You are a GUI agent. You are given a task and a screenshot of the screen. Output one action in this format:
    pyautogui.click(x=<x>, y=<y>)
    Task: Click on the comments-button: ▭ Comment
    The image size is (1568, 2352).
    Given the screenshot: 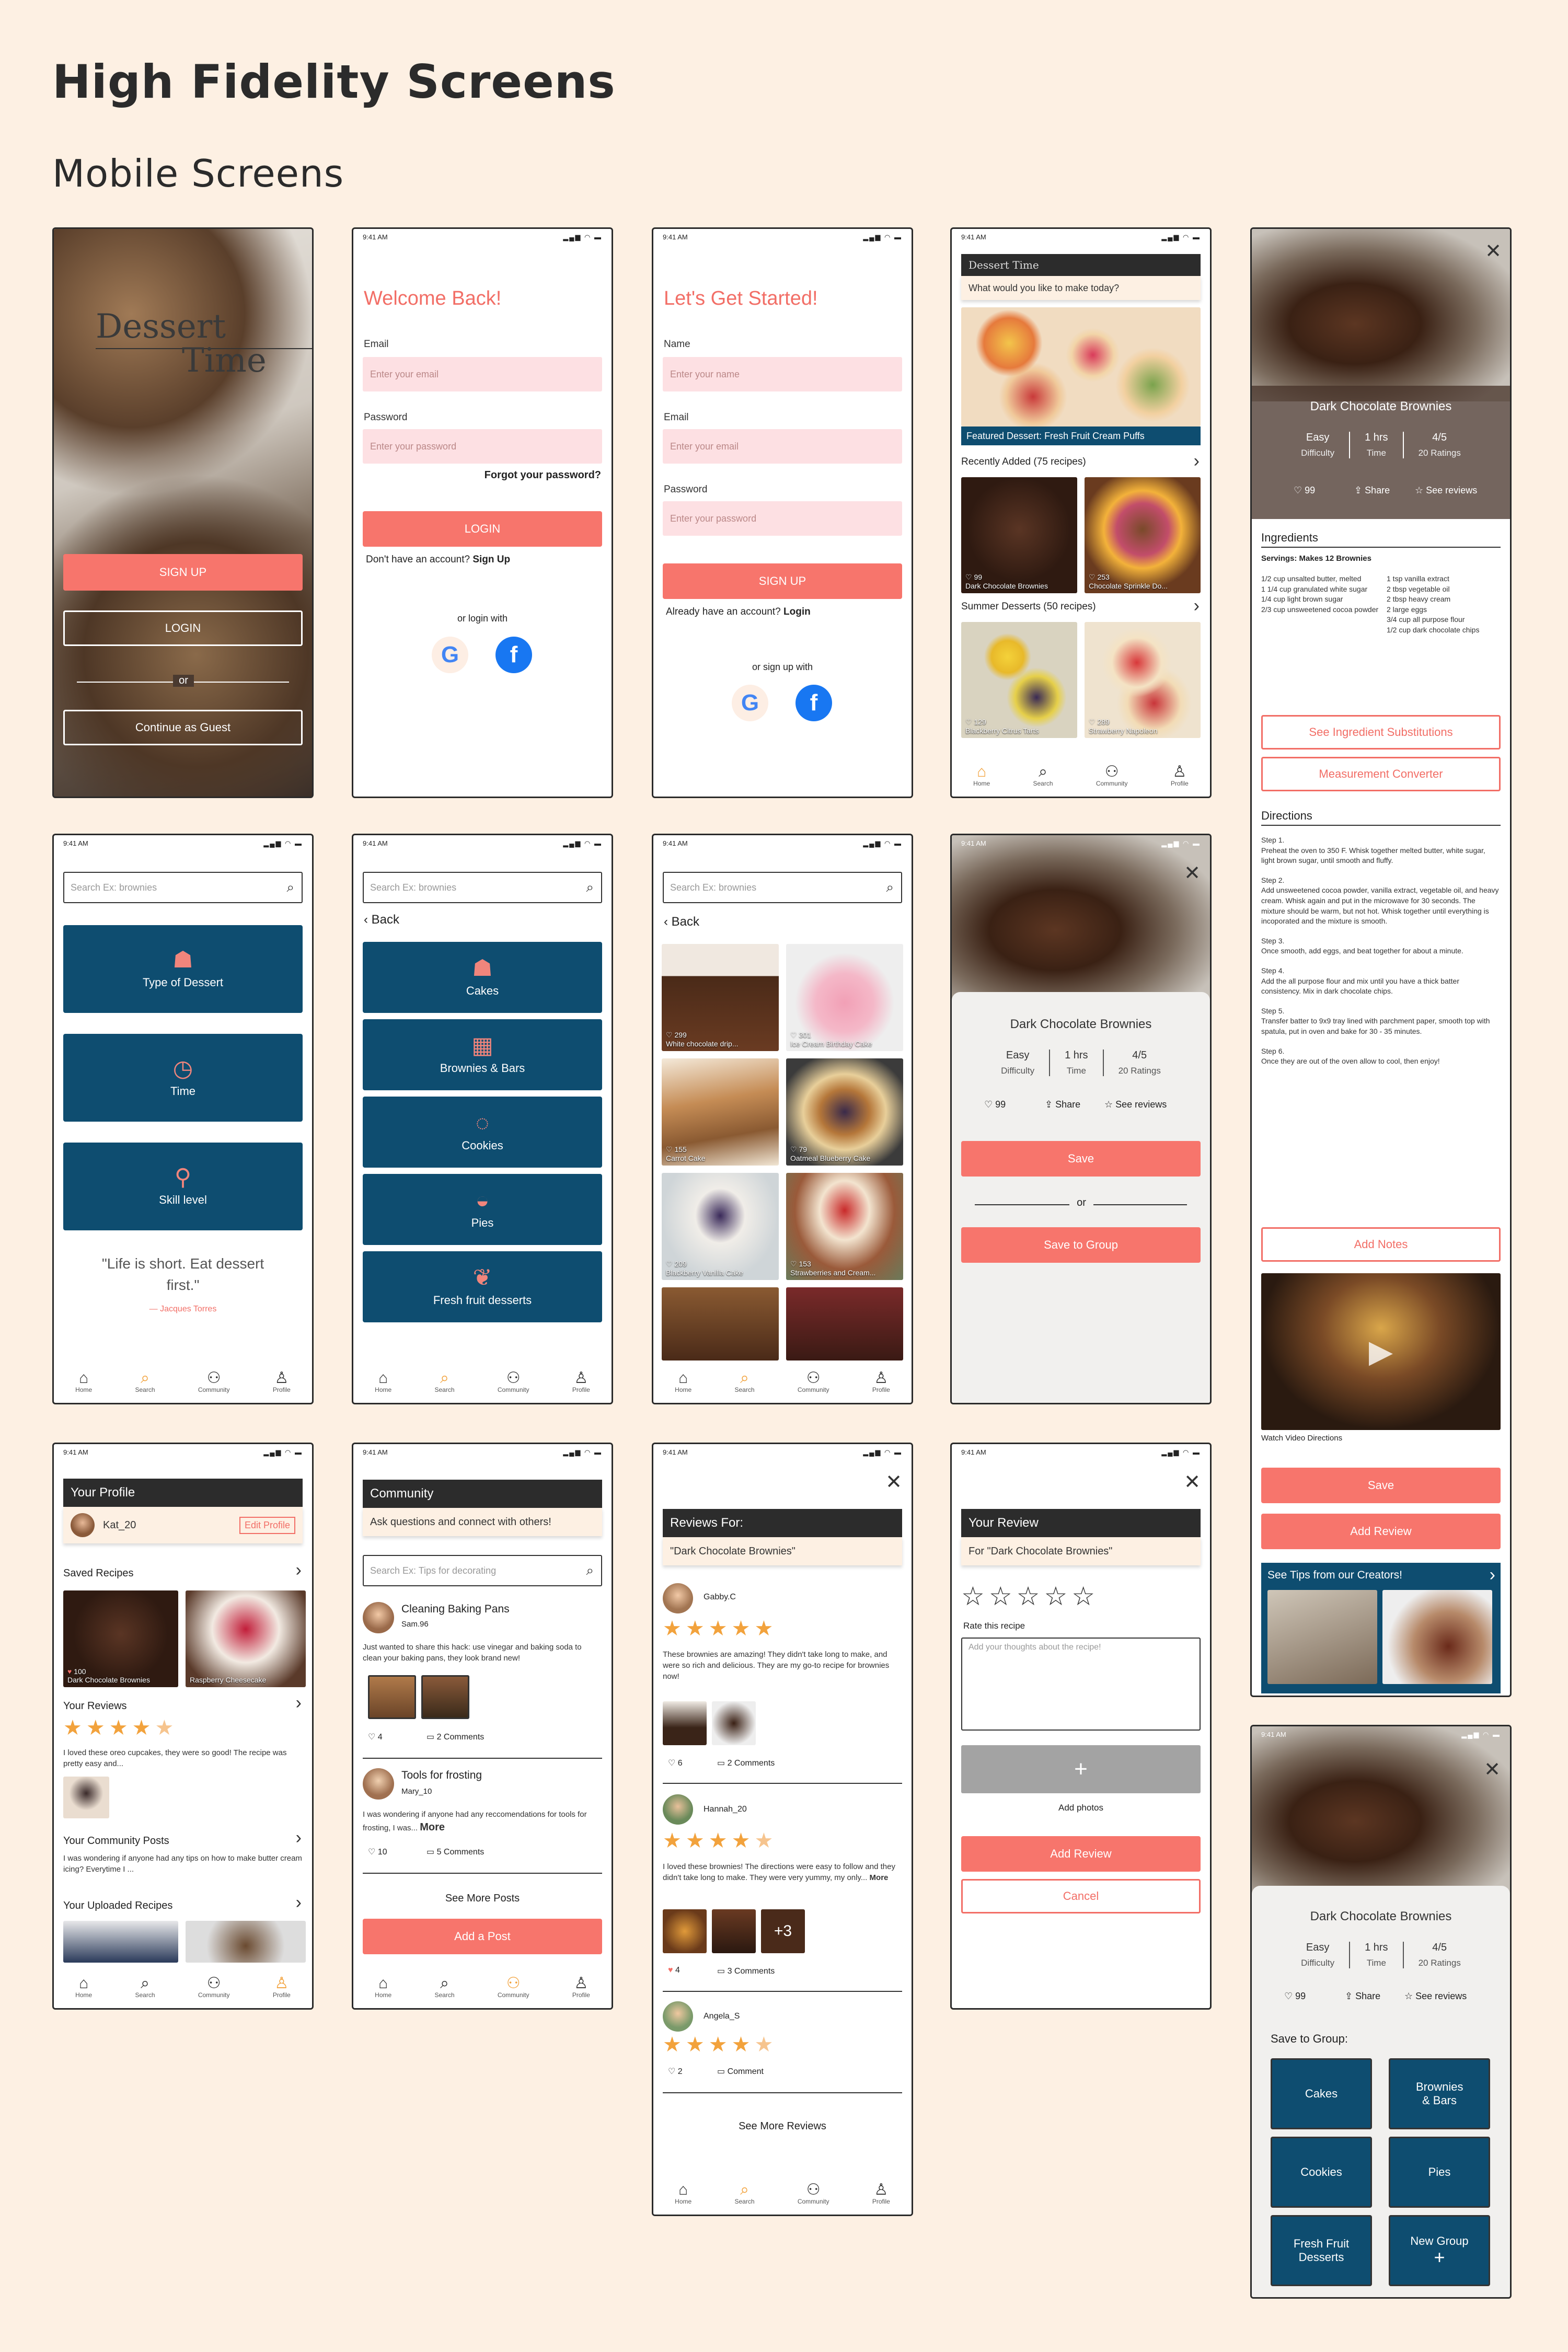 What is the action you would take?
    pyautogui.click(x=740, y=2071)
    